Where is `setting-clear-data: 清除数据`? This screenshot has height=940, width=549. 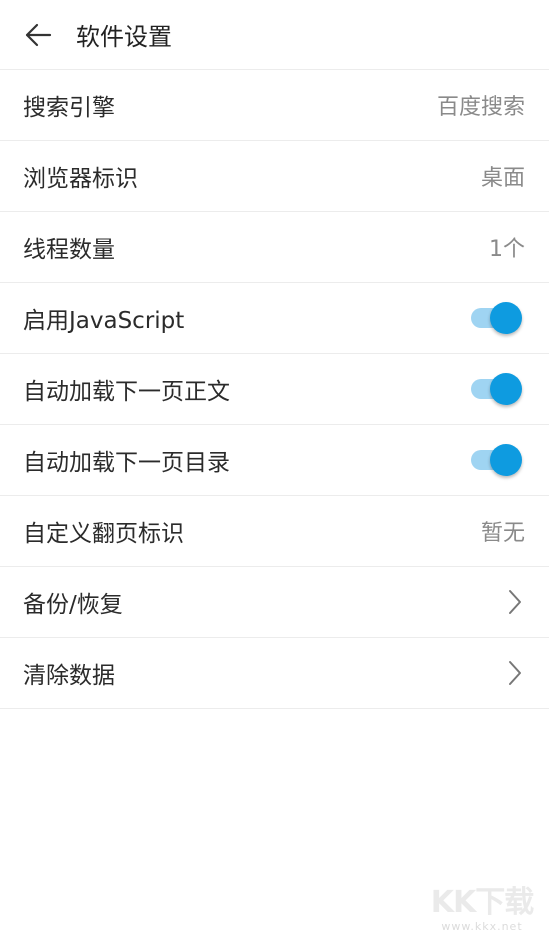
setting-clear-data: 清除数据 is located at coordinates (274, 673).